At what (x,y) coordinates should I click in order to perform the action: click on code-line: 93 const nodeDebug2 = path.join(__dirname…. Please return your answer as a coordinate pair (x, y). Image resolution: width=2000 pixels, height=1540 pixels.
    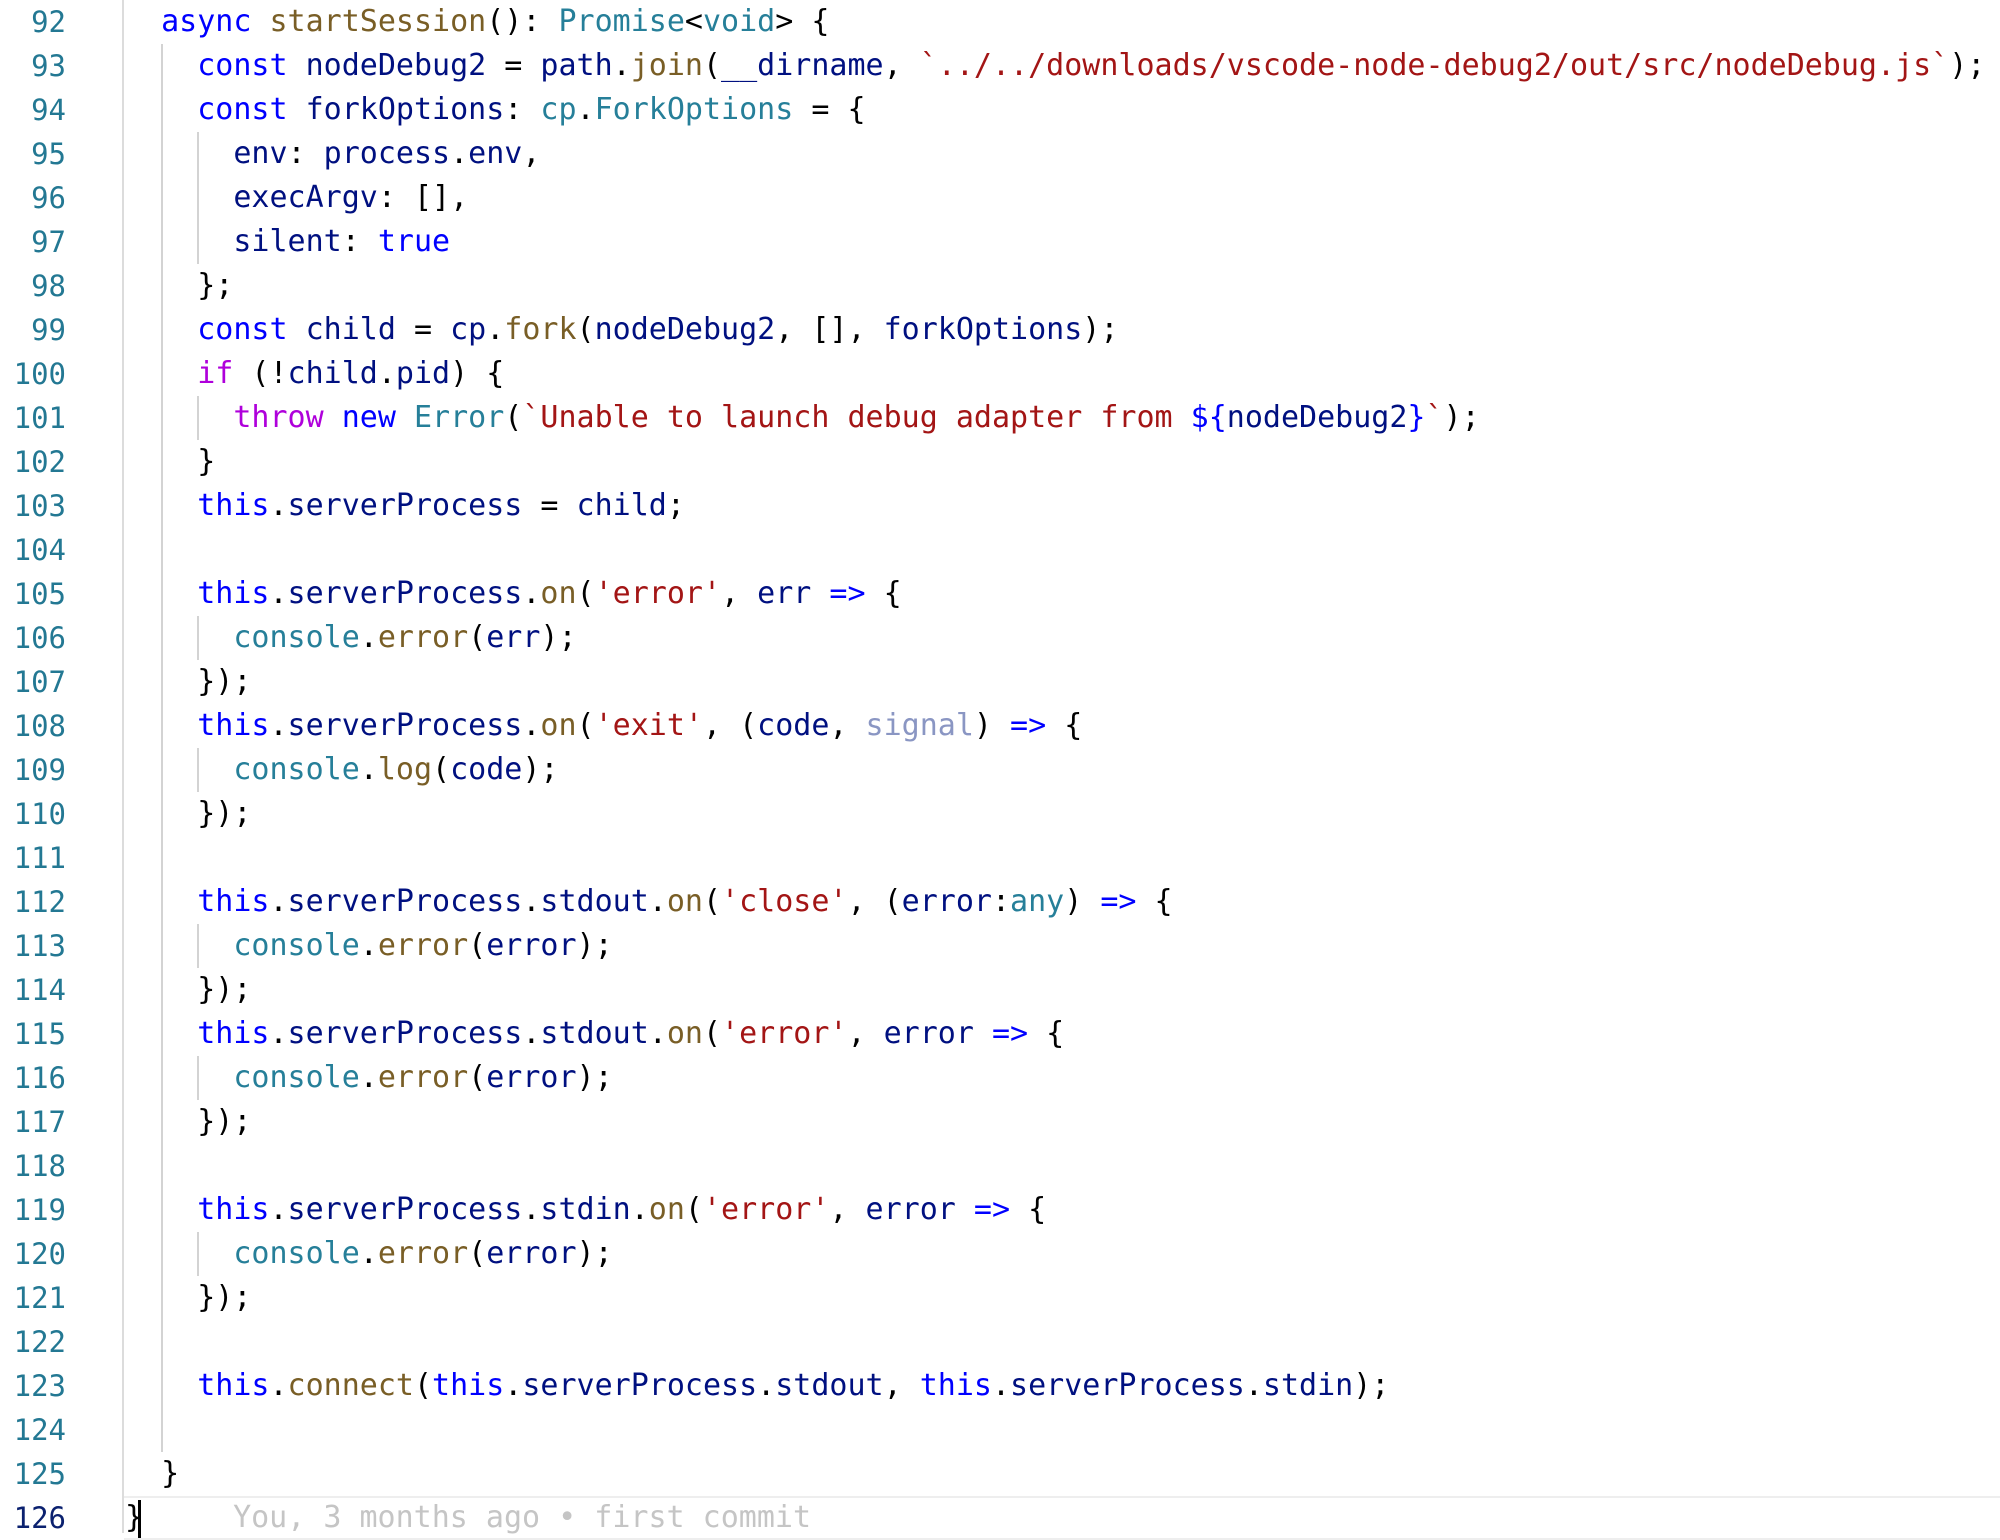
    Looking at the image, I should click on (1000, 66).